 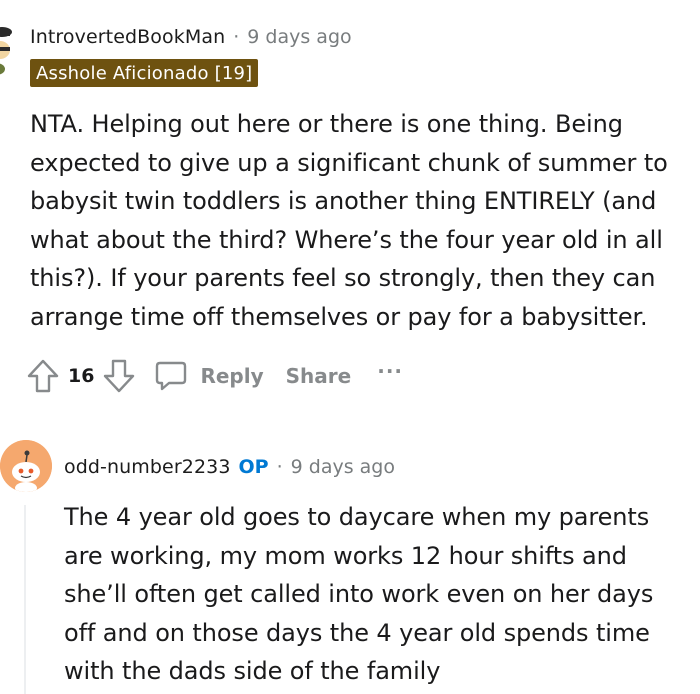 I want to click on vote-count: 16, so click(x=81, y=376).